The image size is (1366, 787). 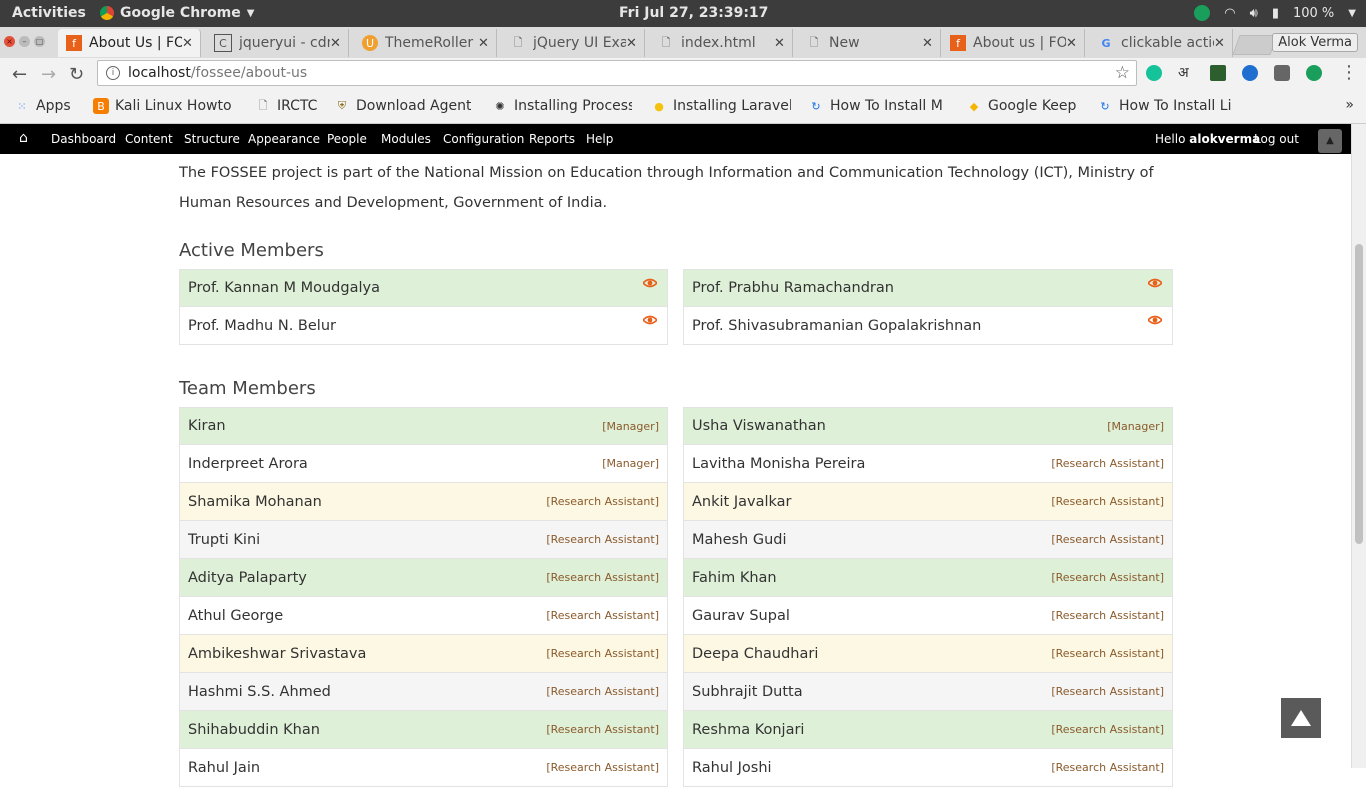 I want to click on hangouts-extension-icon, so click(x=1314, y=73).